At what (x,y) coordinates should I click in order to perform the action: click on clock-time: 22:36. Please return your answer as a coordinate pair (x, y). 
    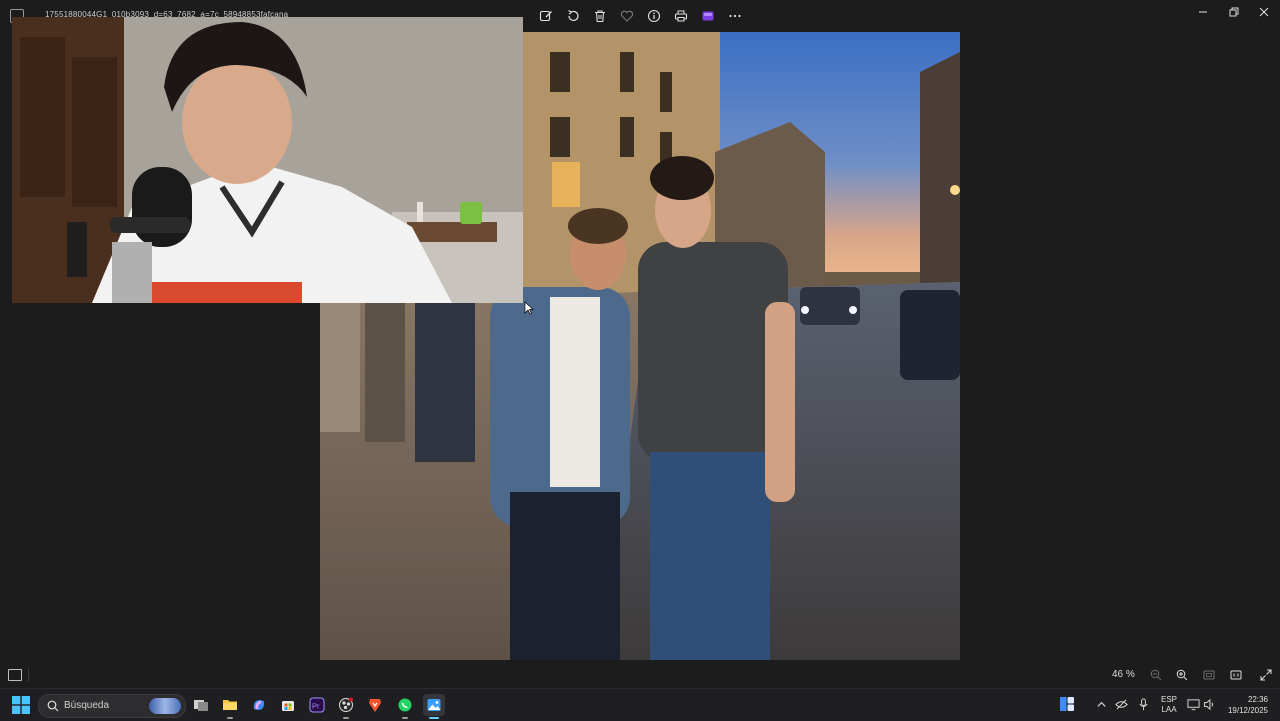
    Looking at the image, I should click on (1257, 699).